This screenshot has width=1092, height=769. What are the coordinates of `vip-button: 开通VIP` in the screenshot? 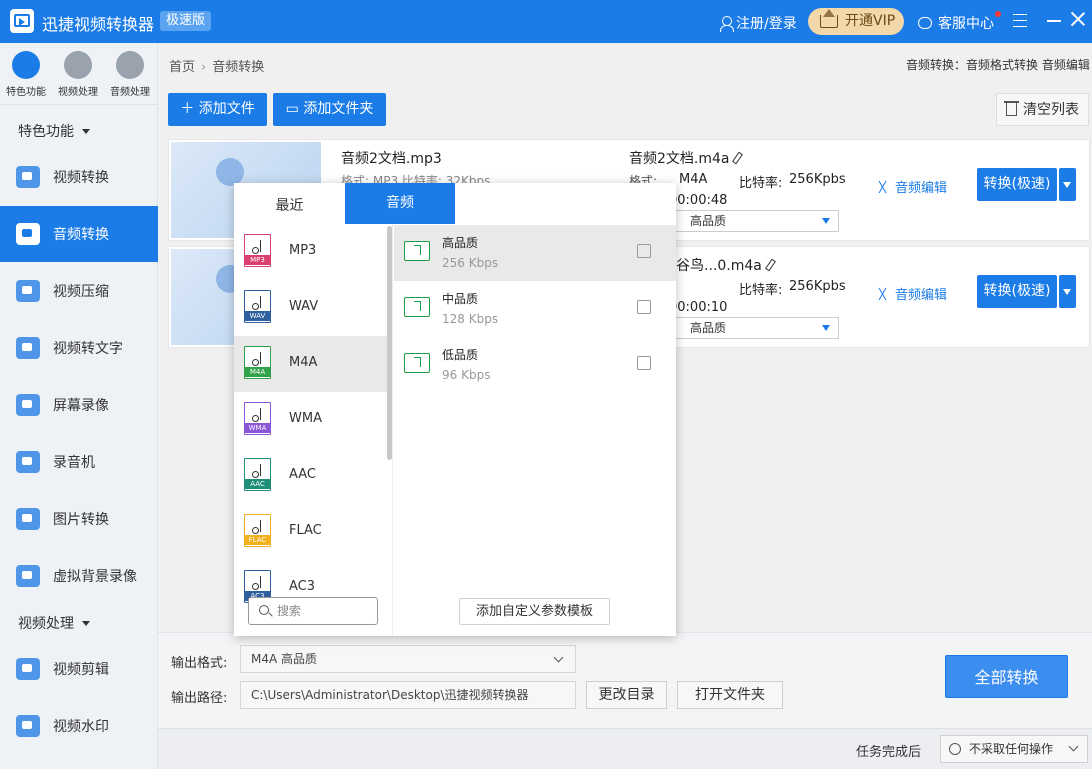 It's located at (856, 21).